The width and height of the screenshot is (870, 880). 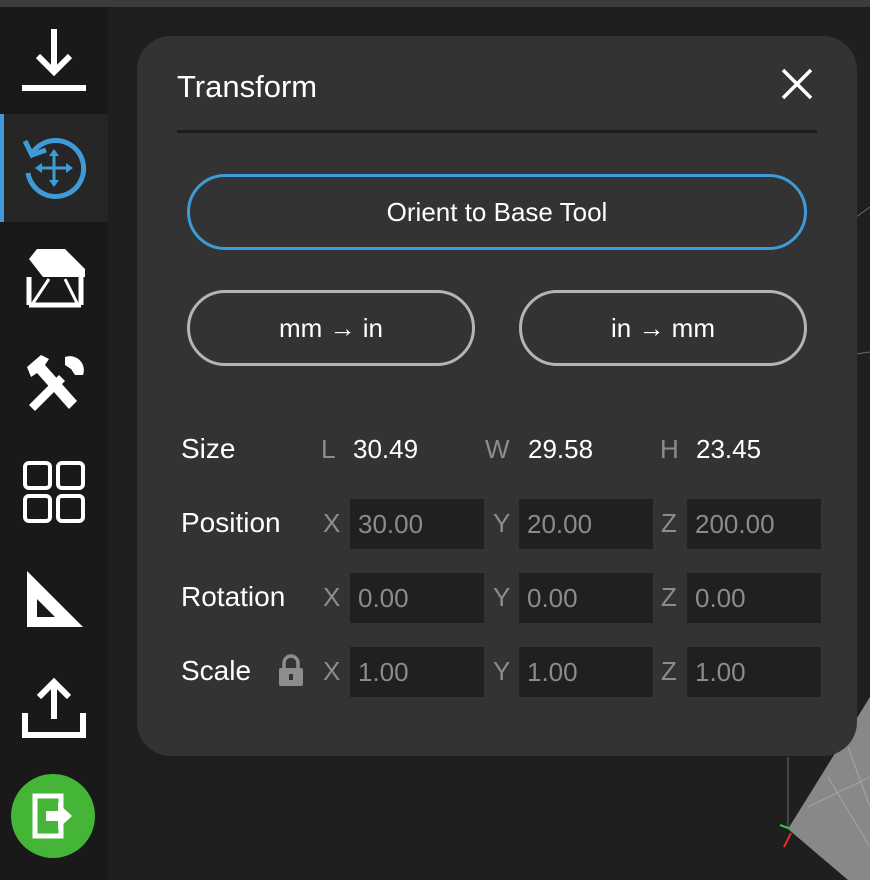 What do you see at coordinates (332, 671) in the screenshot?
I see `scale-x-axis: X` at bounding box center [332, 671].